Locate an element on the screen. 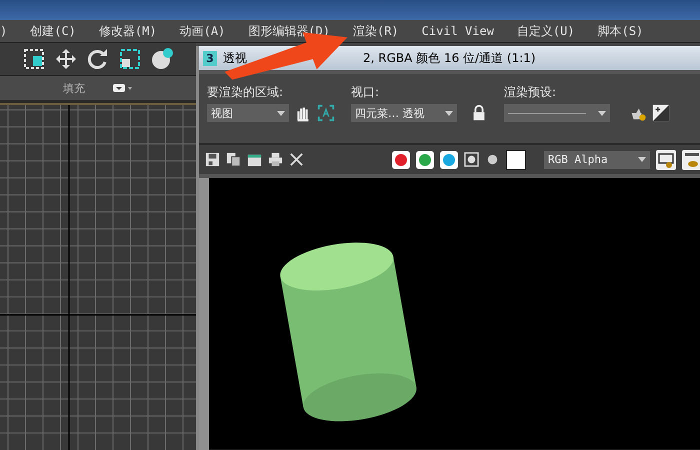 This screenshot has height=450, width=700. area-label: 要渲染的区域: is located at coordinates (245, 93).